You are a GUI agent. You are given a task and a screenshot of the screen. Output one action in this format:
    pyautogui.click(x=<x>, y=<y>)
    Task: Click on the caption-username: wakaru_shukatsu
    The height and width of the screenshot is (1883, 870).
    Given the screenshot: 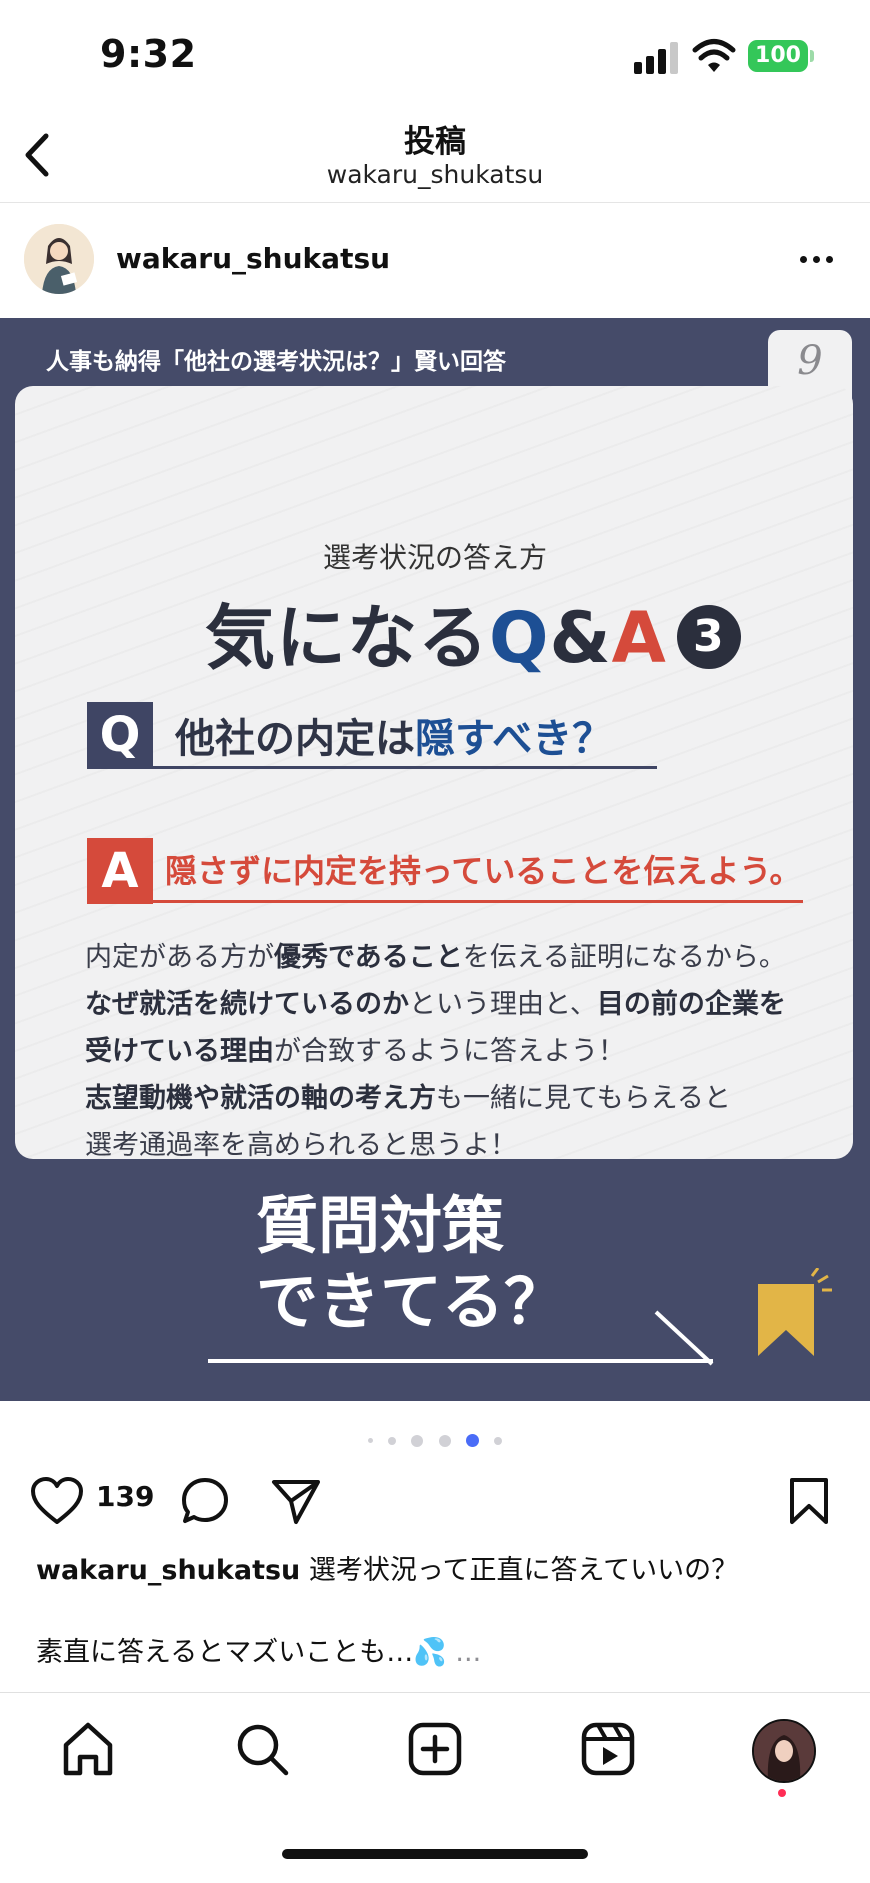 What is the action you would take?
    pyautogui.click(x=168, y=1570)
    